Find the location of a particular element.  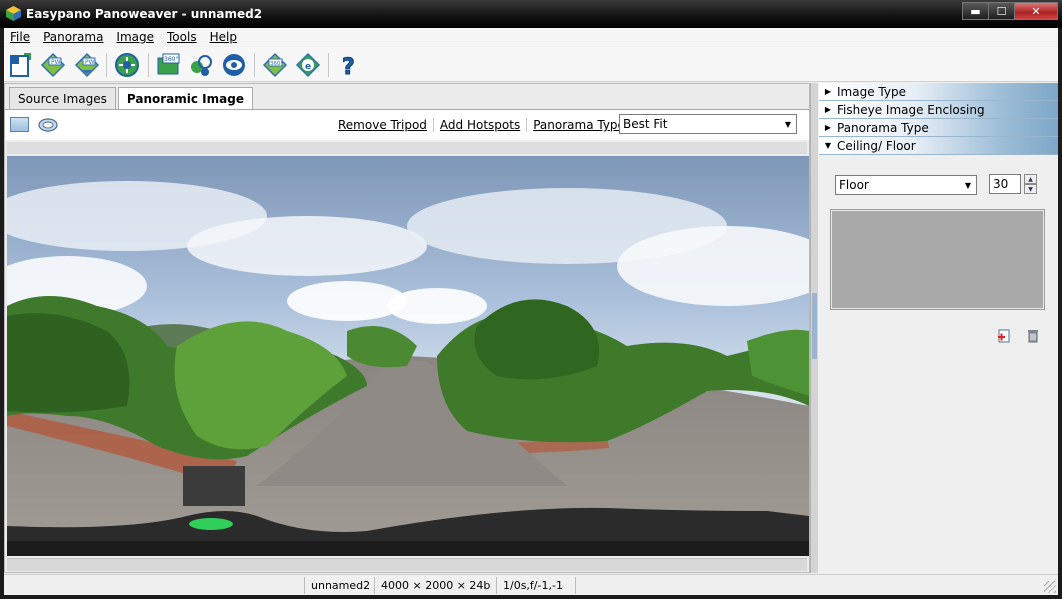

svg-text: e is located at coordinates (308, 67).